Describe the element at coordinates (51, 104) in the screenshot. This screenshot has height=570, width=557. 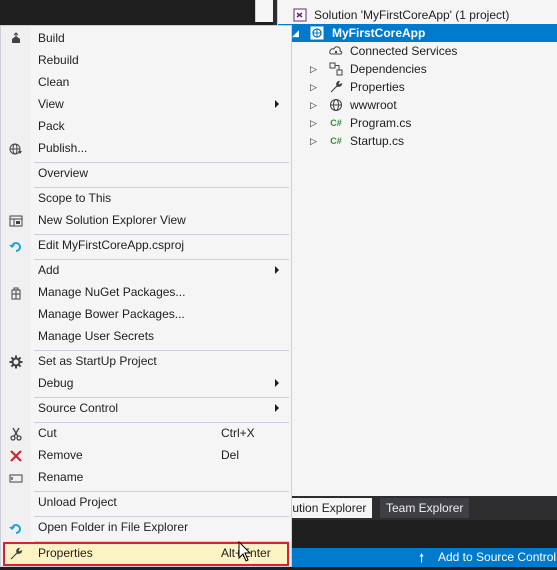
I see `menu-item-label: View` at that location.